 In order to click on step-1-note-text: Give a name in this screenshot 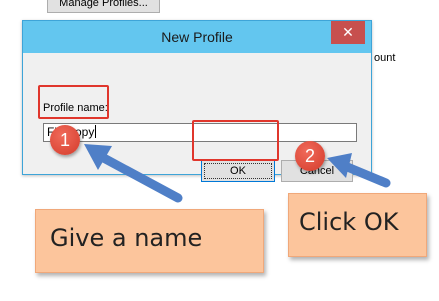, I will do `click(126, 238)`.